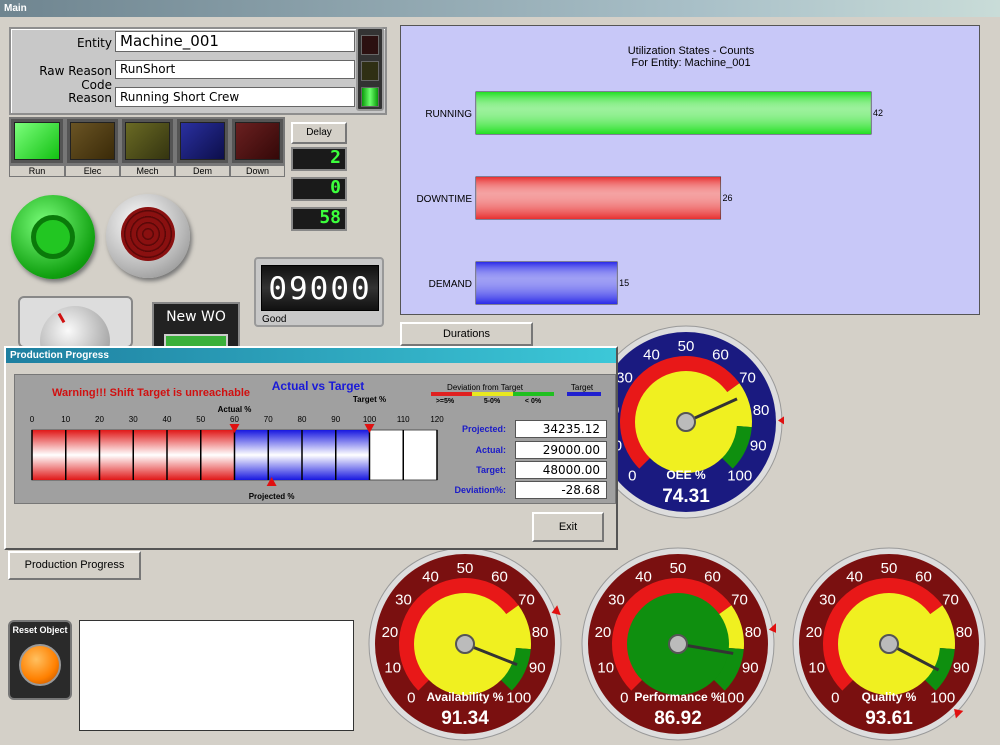  I want to click on durations-button: Durations, so click(466, 334).